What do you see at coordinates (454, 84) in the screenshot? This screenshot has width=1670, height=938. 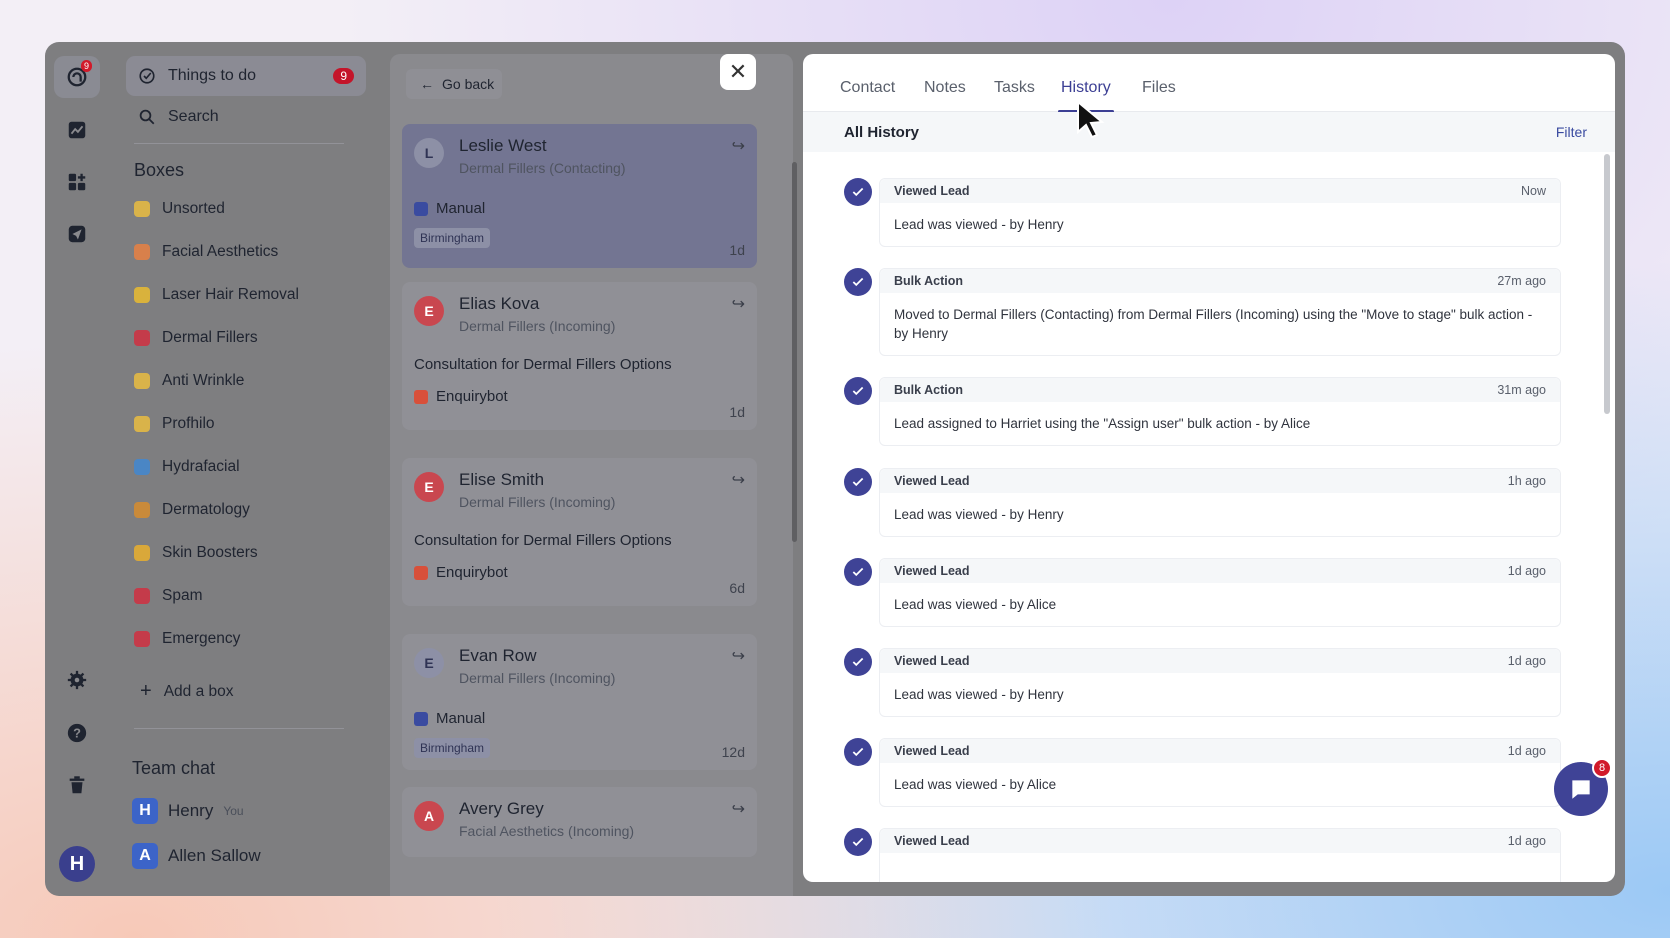 I see `go-back-button: ← Go back` at bounding box center [454, 84].